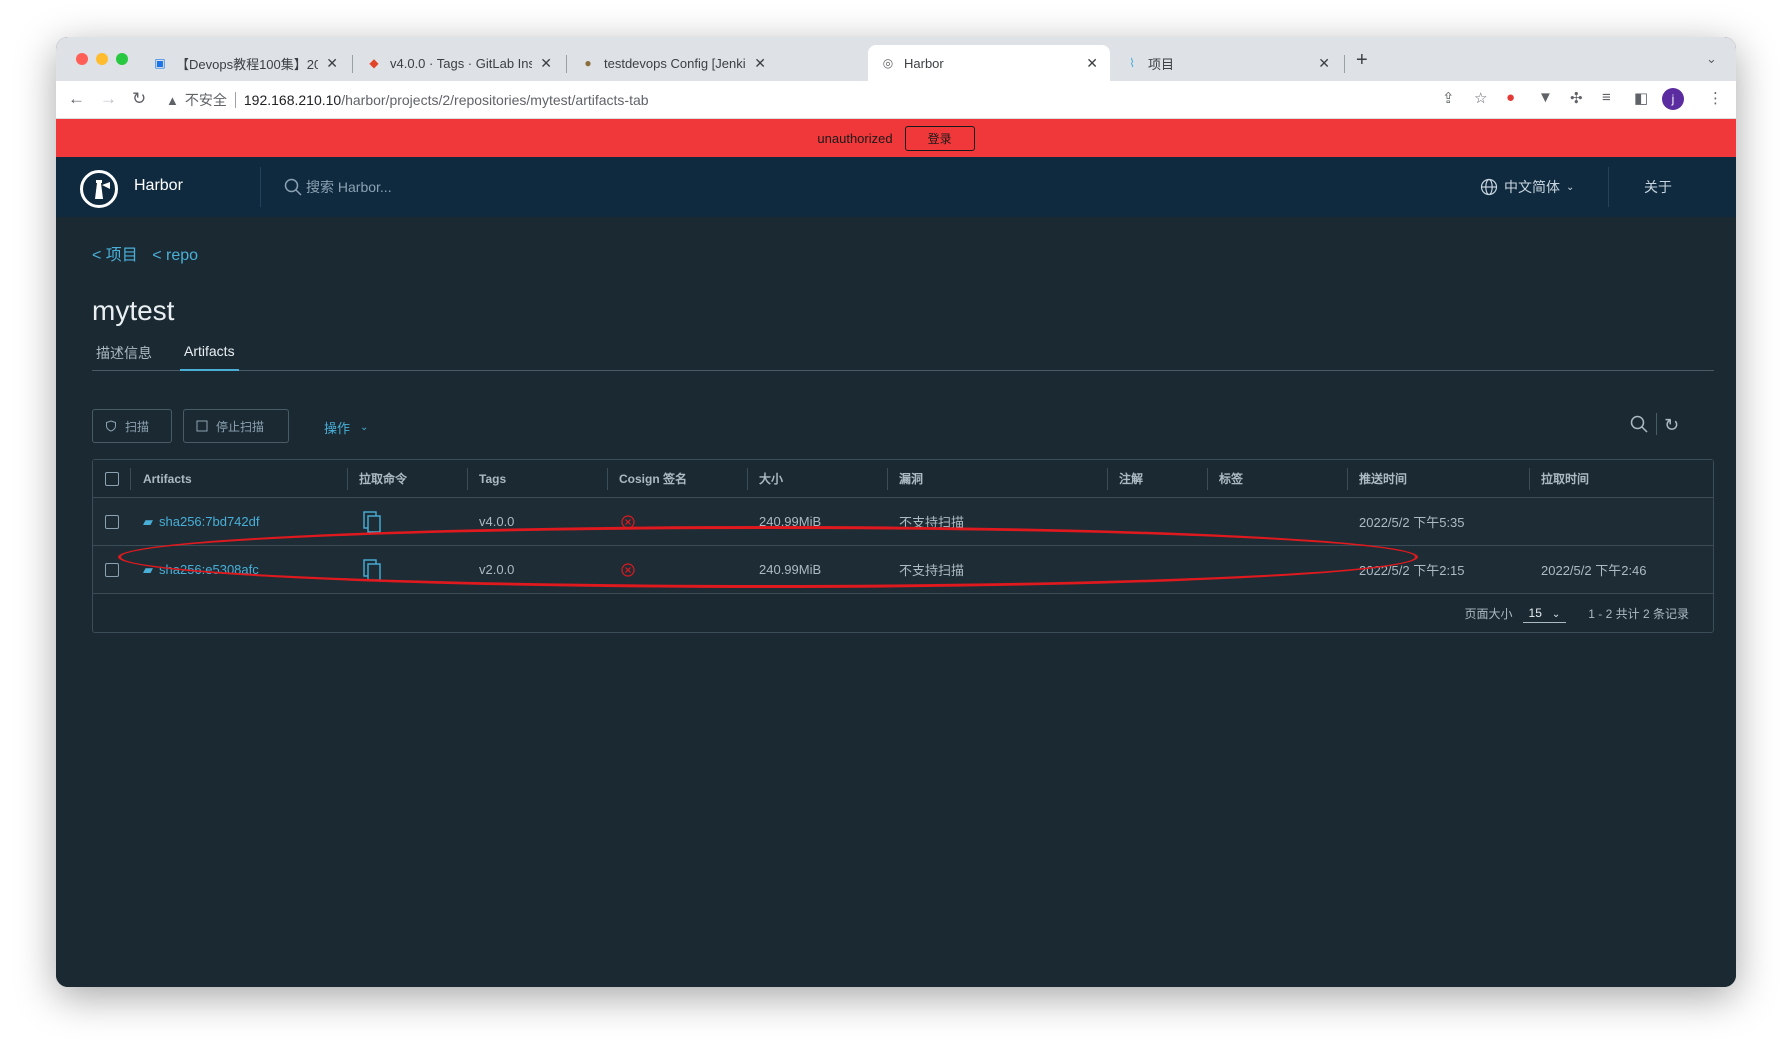 This screenshot has width=1792, height=1060. I want to click on column-header-tags: Tags, so click(492, 478).